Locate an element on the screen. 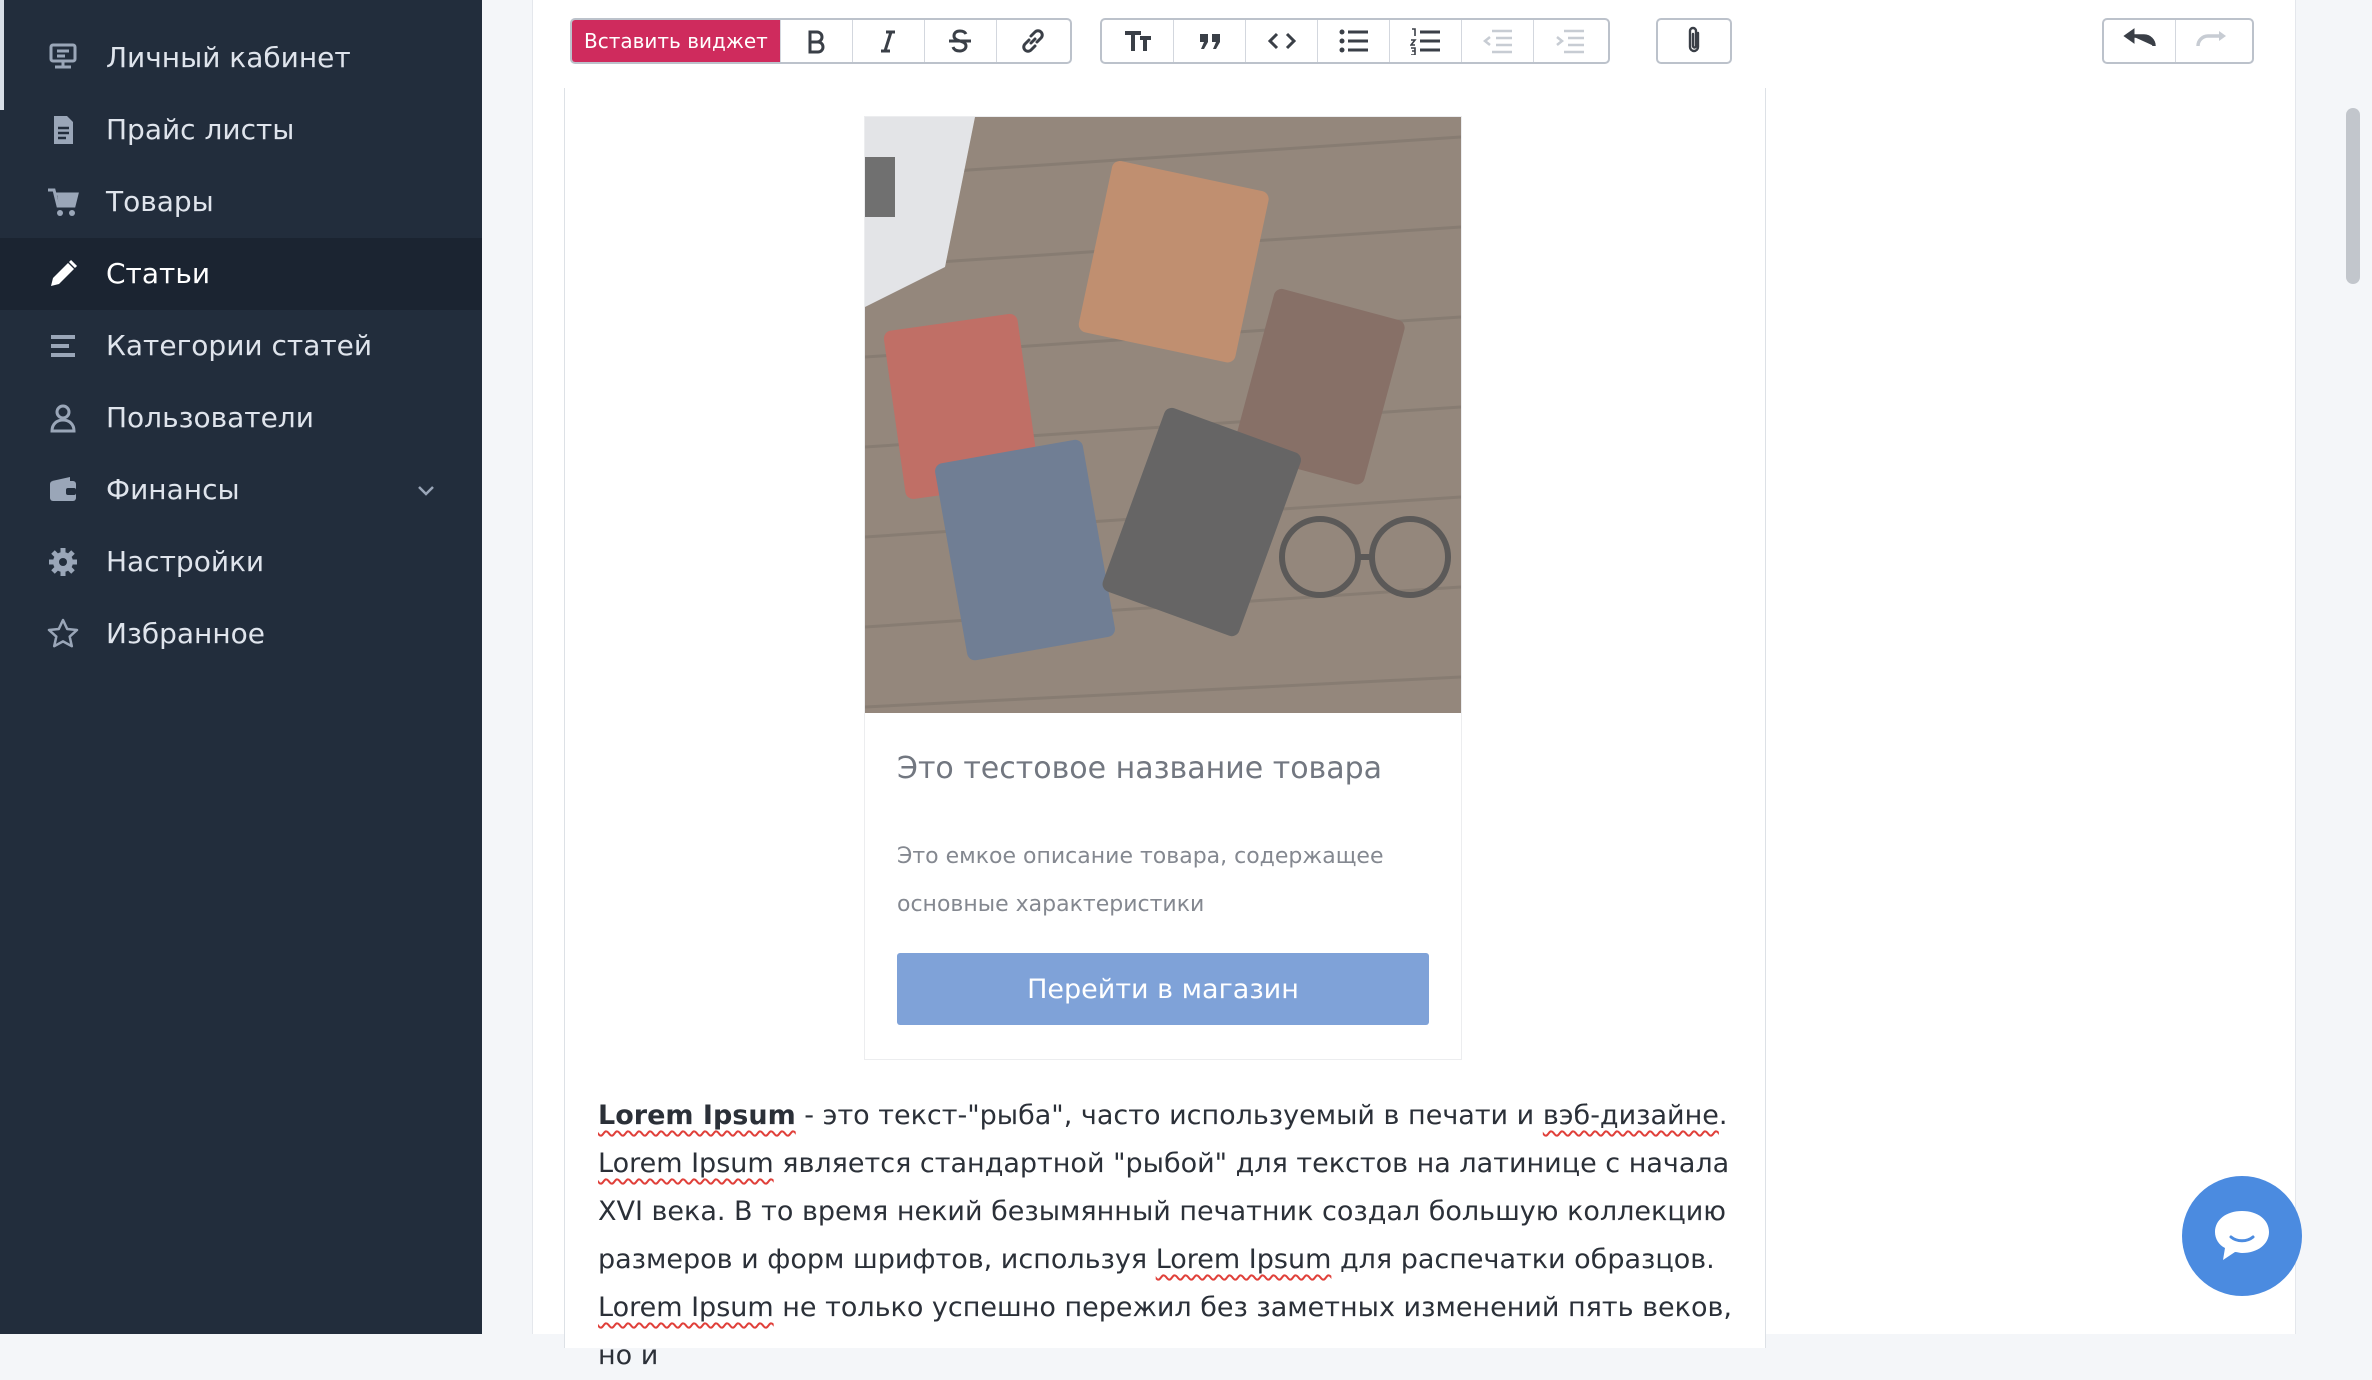 The width and height of the screenshot is (2372, 1380). link-icon is located at coordinates (1033, 41).